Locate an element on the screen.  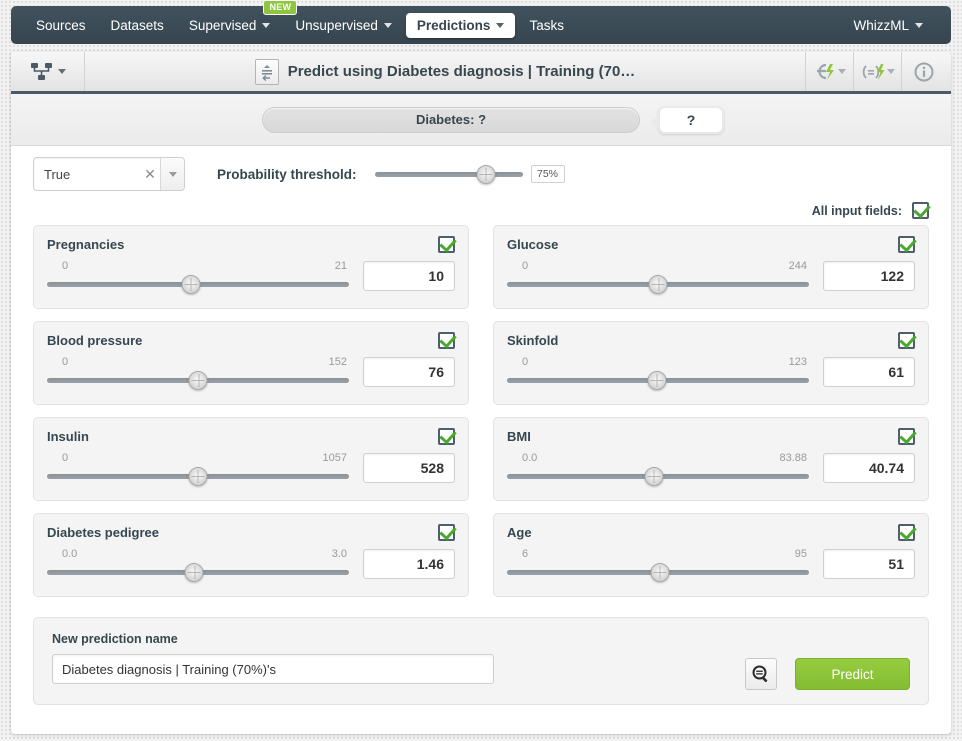
field-body: 0.0 83.88 40.74 is located at coordinates (711, 469).